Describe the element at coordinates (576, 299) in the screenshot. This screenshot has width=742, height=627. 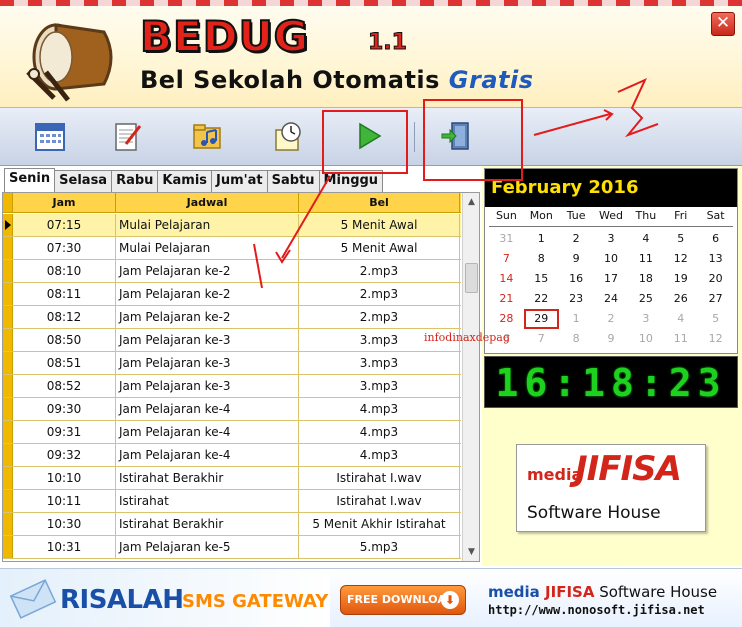
I see `calendar-day: 23` at that location.